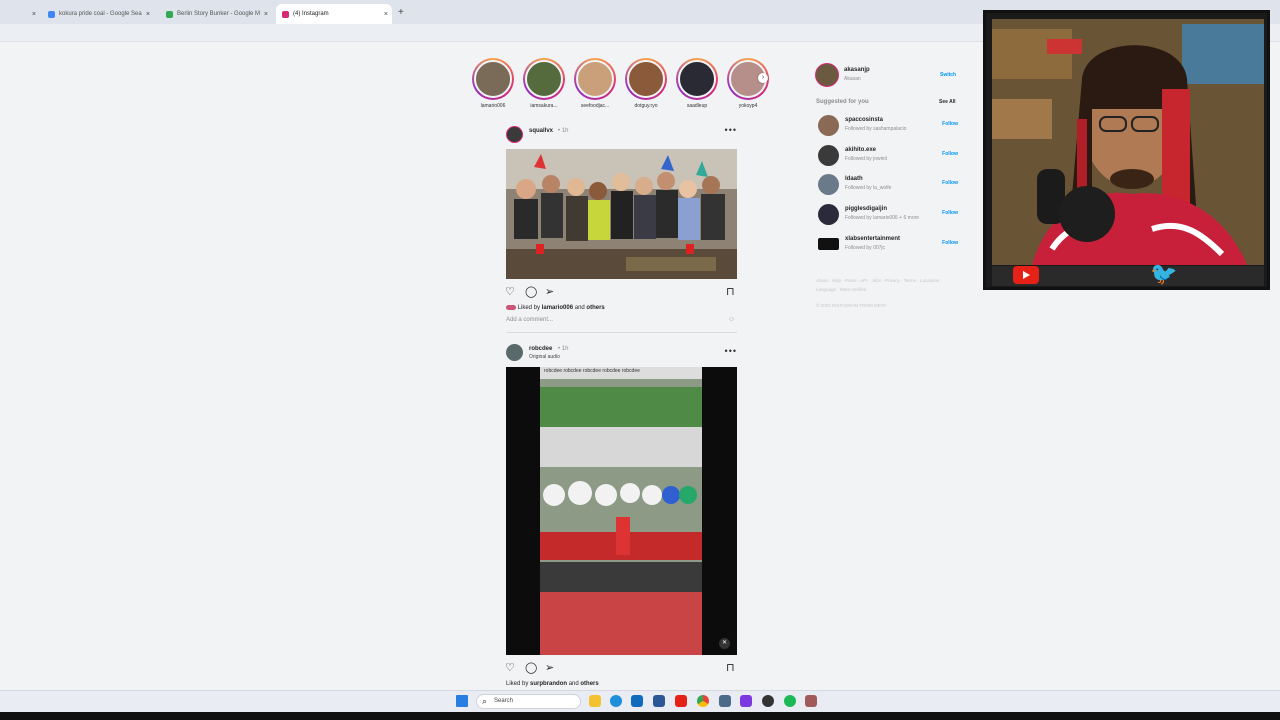 The height and width of the screenshot is (720, 1280). I want to click on post-image, so click(621, 214).